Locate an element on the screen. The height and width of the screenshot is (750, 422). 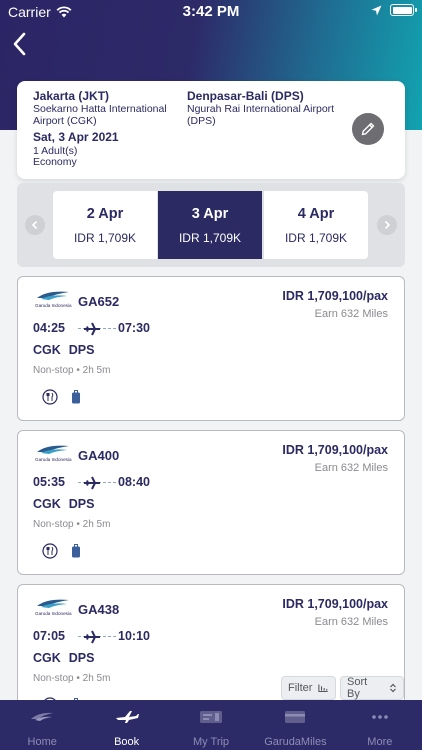
arrival-time: 08:40 is located at coordinates (134, 482).